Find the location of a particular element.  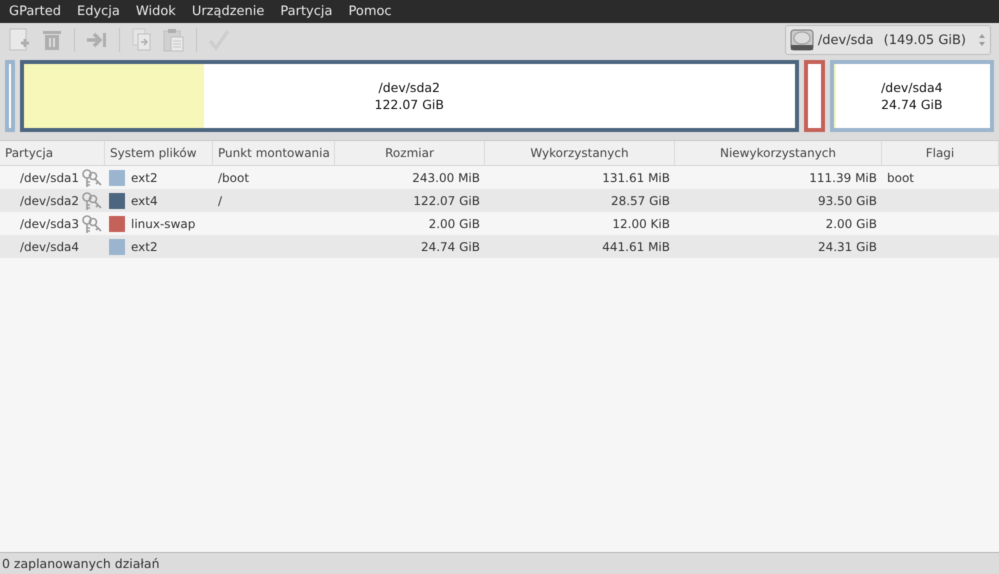

table-cell: 93.50 GiB is located at coordinates (847, 201).